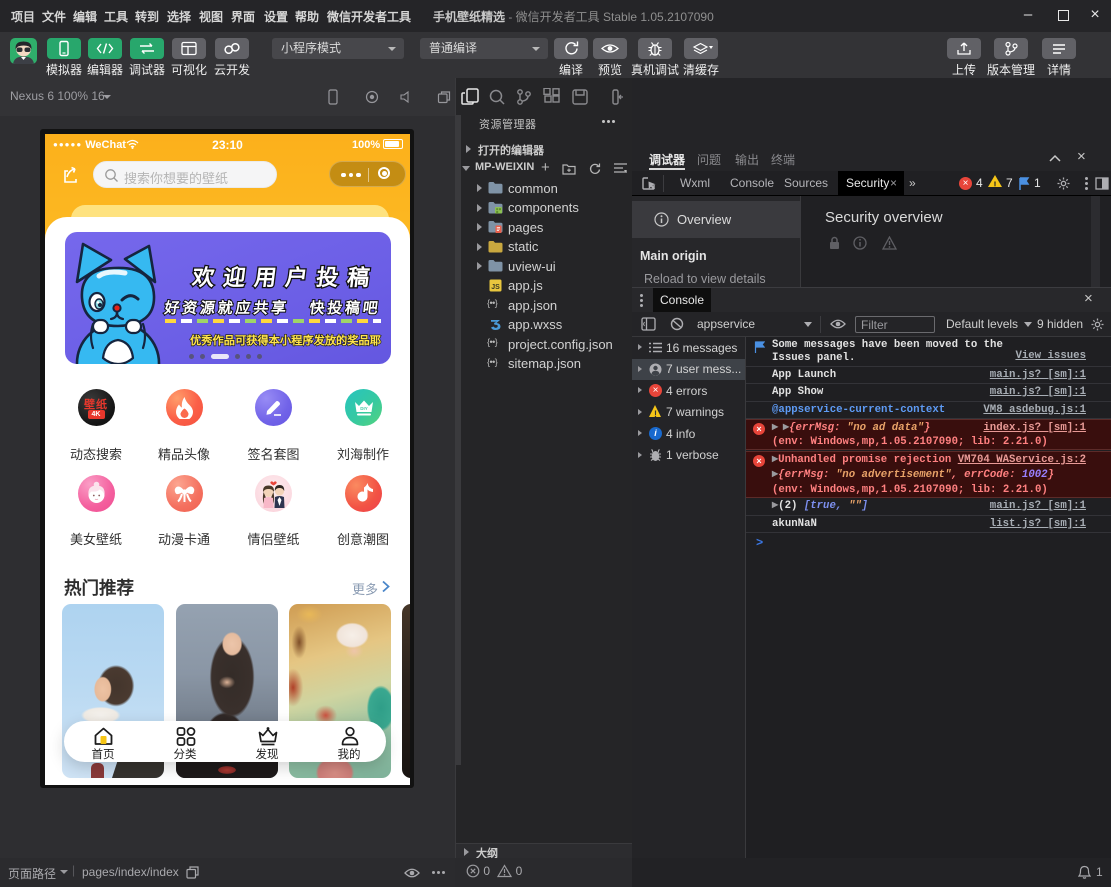 Image resolution: width=1111 pixels, height=887 pixels. I want to click on svg-text: 优秀作品可获得本小程序发放的奖品耶, so click(285, 340).